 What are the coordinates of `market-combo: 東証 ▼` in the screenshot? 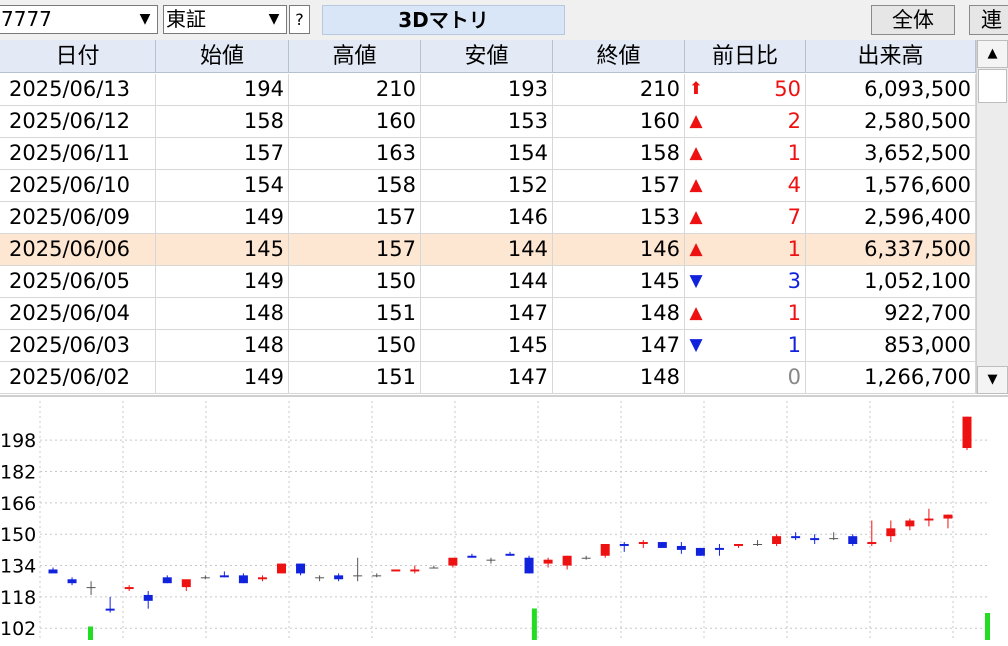 It's located at (225, 19).